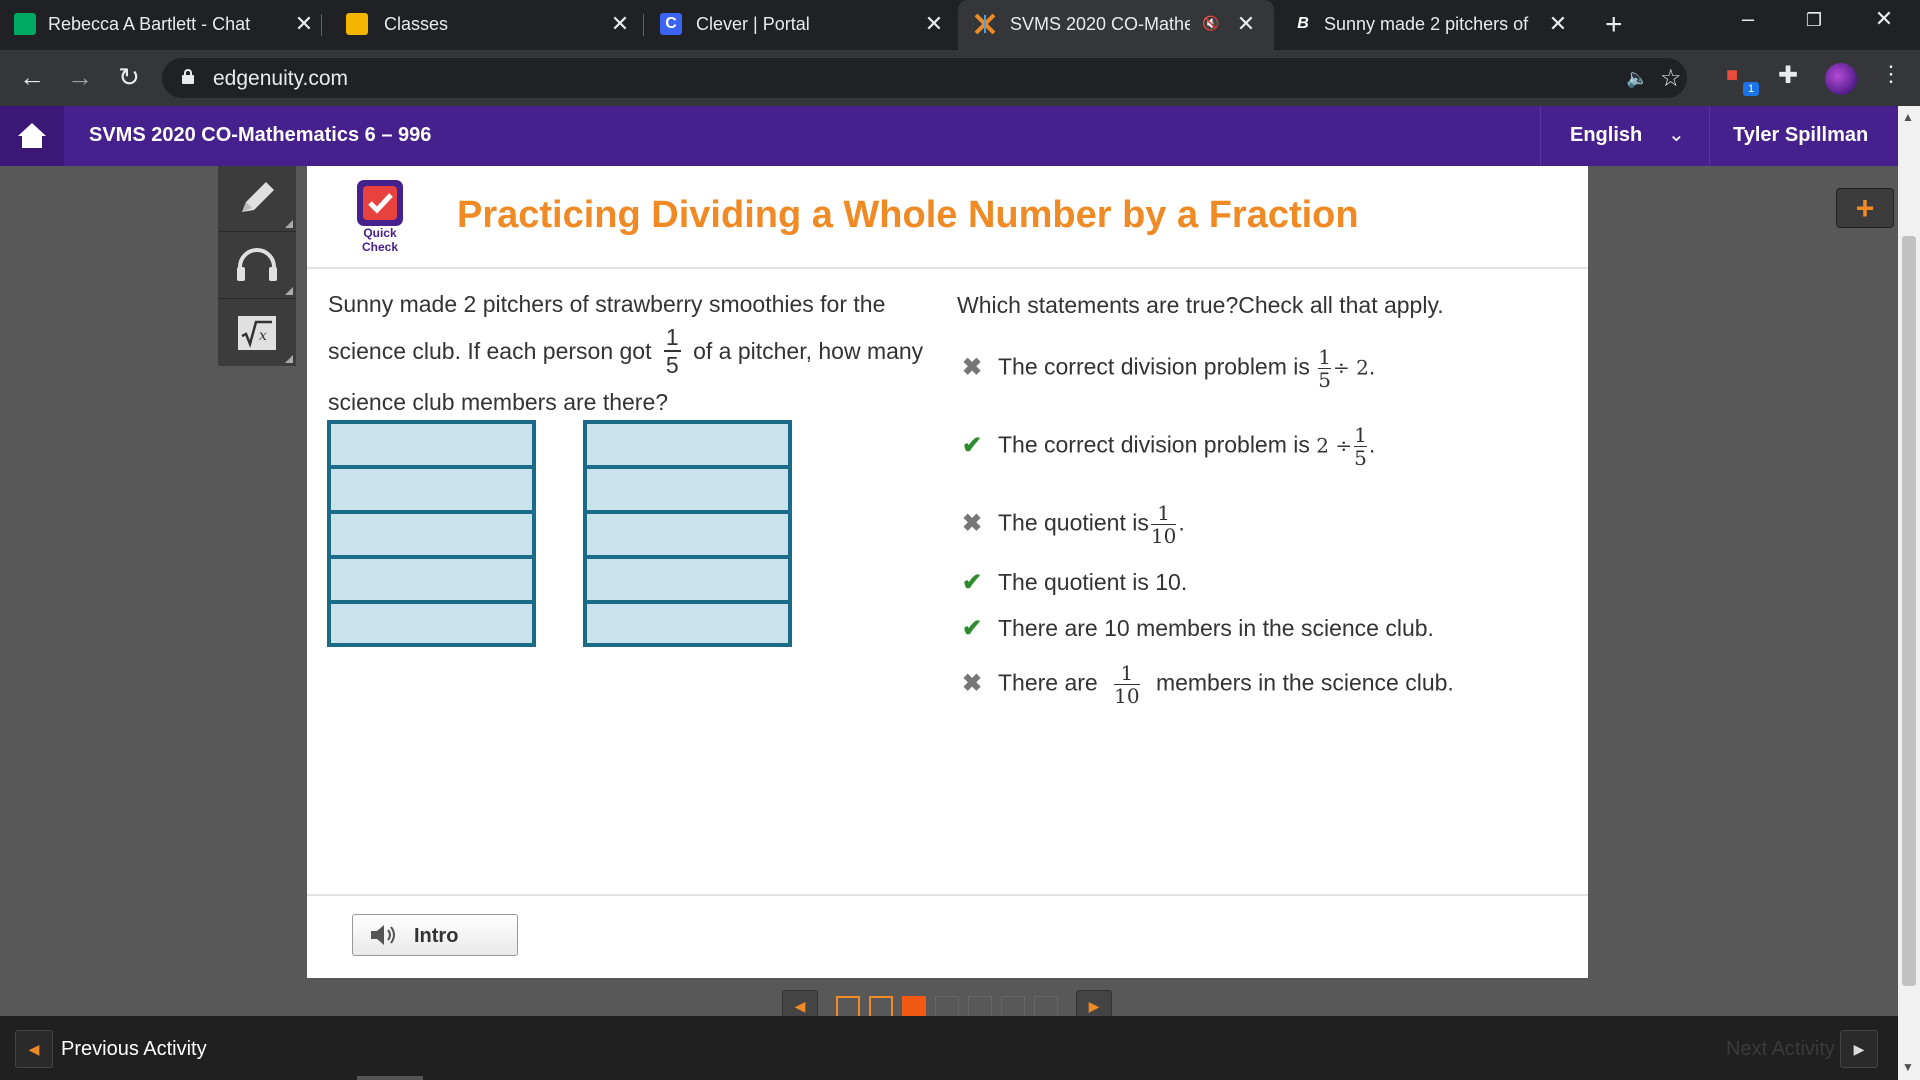  I want to click on extension-icon: ■, so click(1732, 75).